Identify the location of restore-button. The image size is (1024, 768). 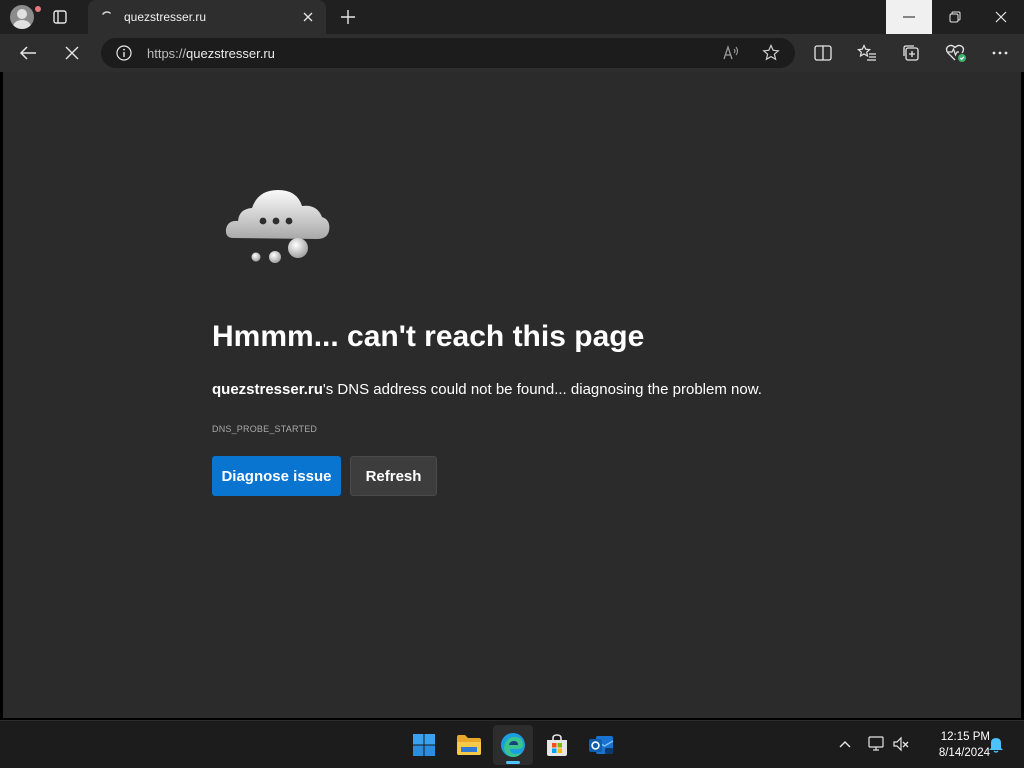
(955, 17).